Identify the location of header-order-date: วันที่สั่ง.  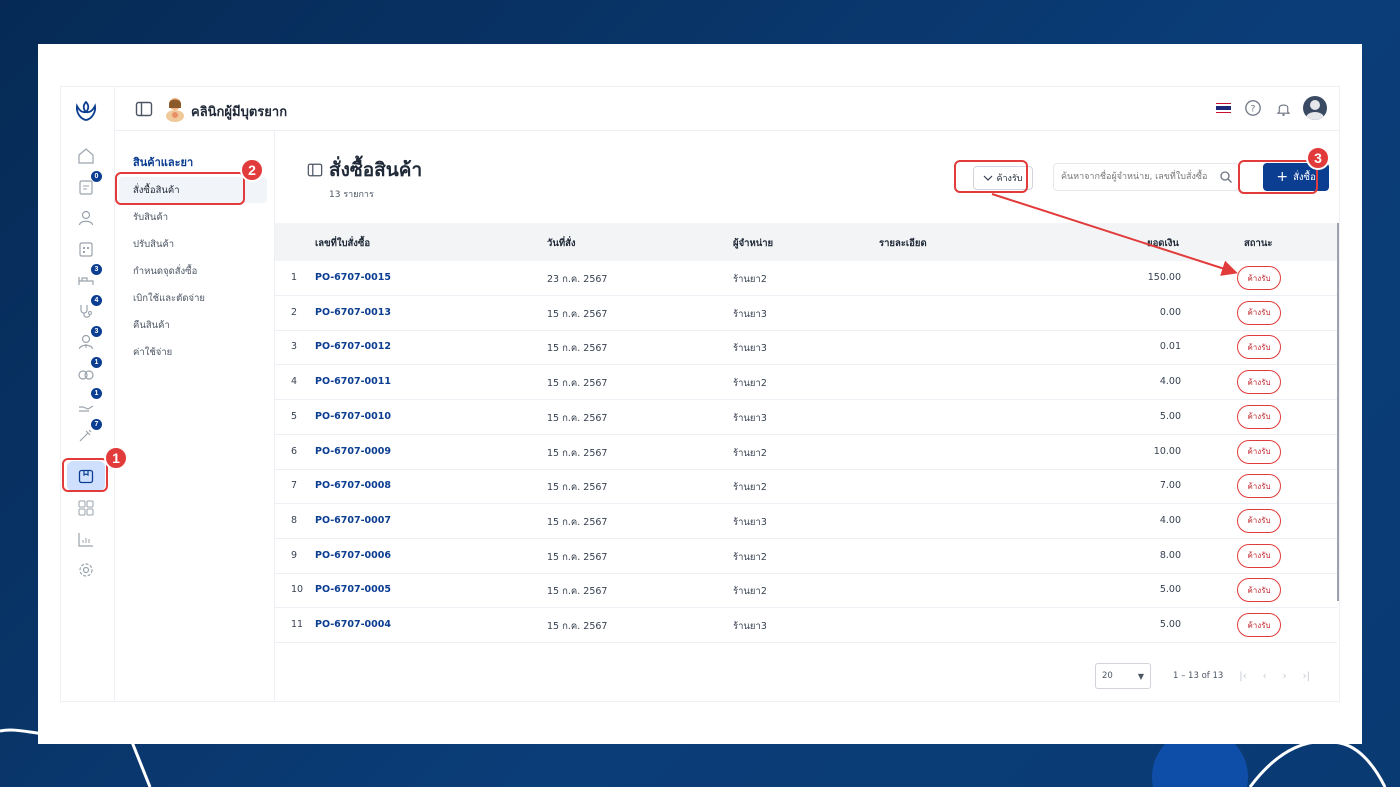
(561, 243).